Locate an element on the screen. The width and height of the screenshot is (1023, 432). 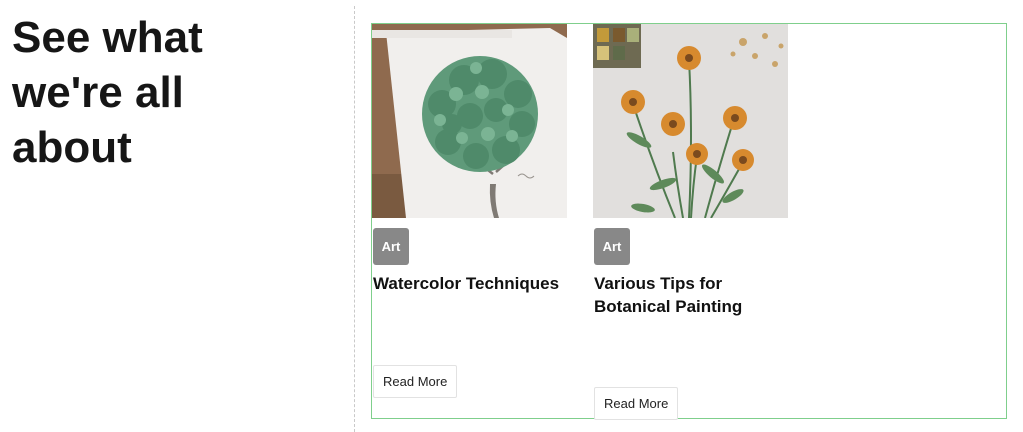
post-title: Watercolor Techniques is located at coordinates (468, 283).